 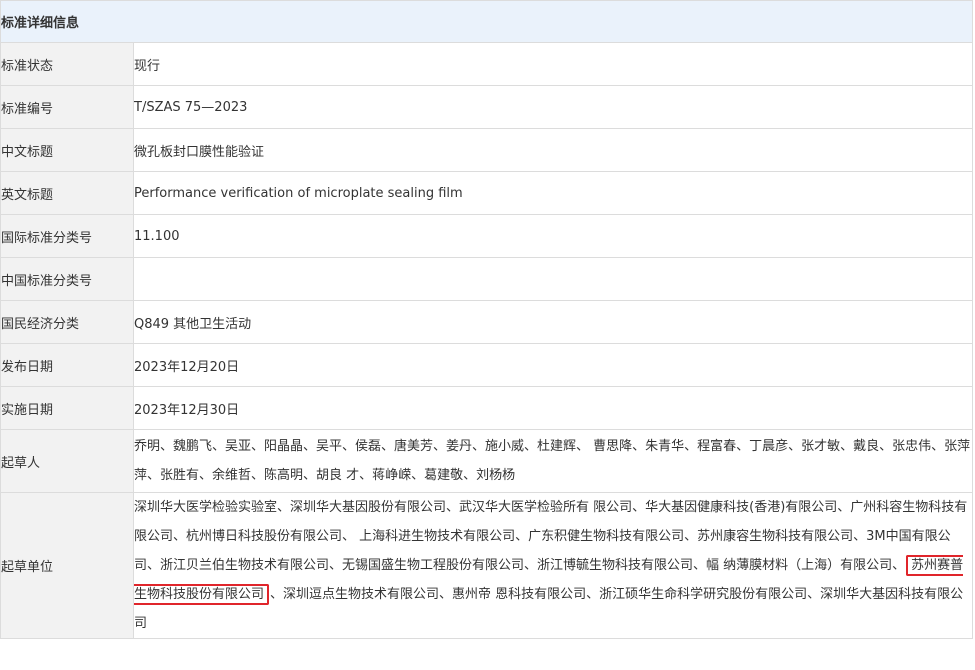 I want to click on value-economic-class: Q849 其他卫生活动, so click(x=553, y=322).